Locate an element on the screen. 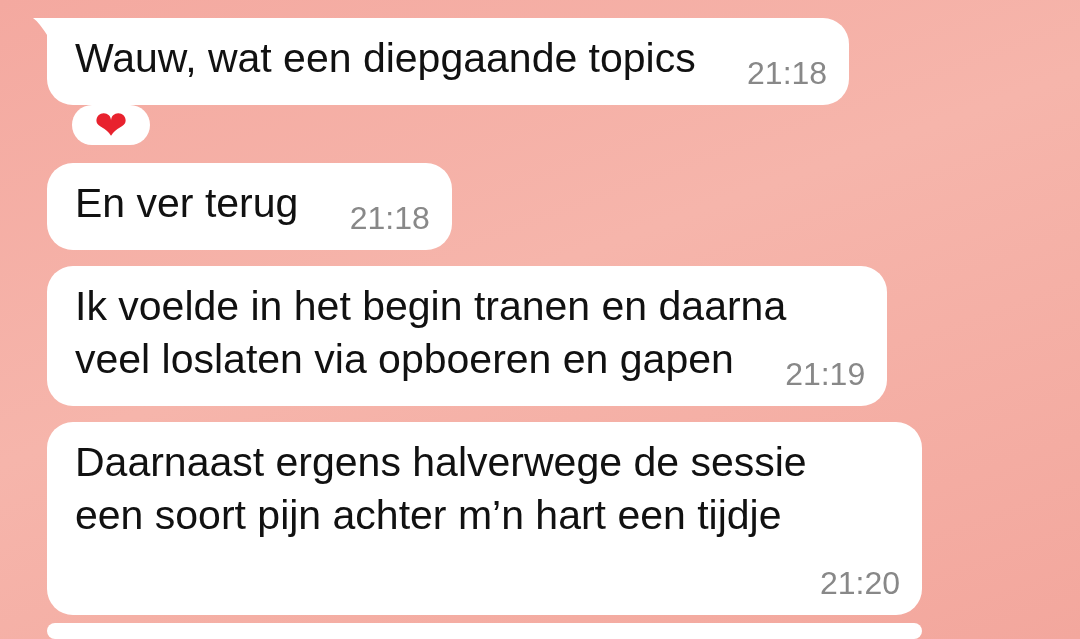  message-text: Daarnaast ergens halverwege de sessie een soort pijn achter m’n hart een tijdje is located at coordinates (441, 488).